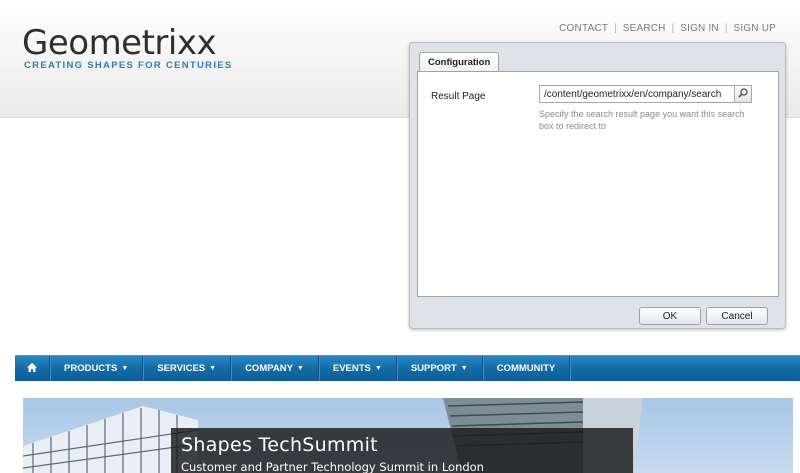 This screenshot has width=800, height=473. What do you see at coordinates (269, 368) in the screenshot?
I see `nav-item-label: COMPANY` at bounding box center [269, 368].